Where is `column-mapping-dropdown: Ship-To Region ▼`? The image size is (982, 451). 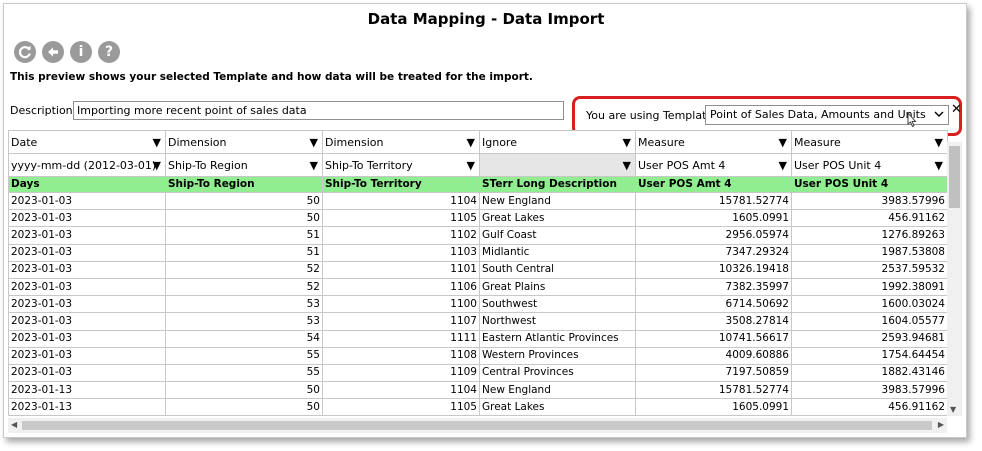
column-mapping-dropdown: Ship-To Region ▼ is located at coordinates (244, 165).